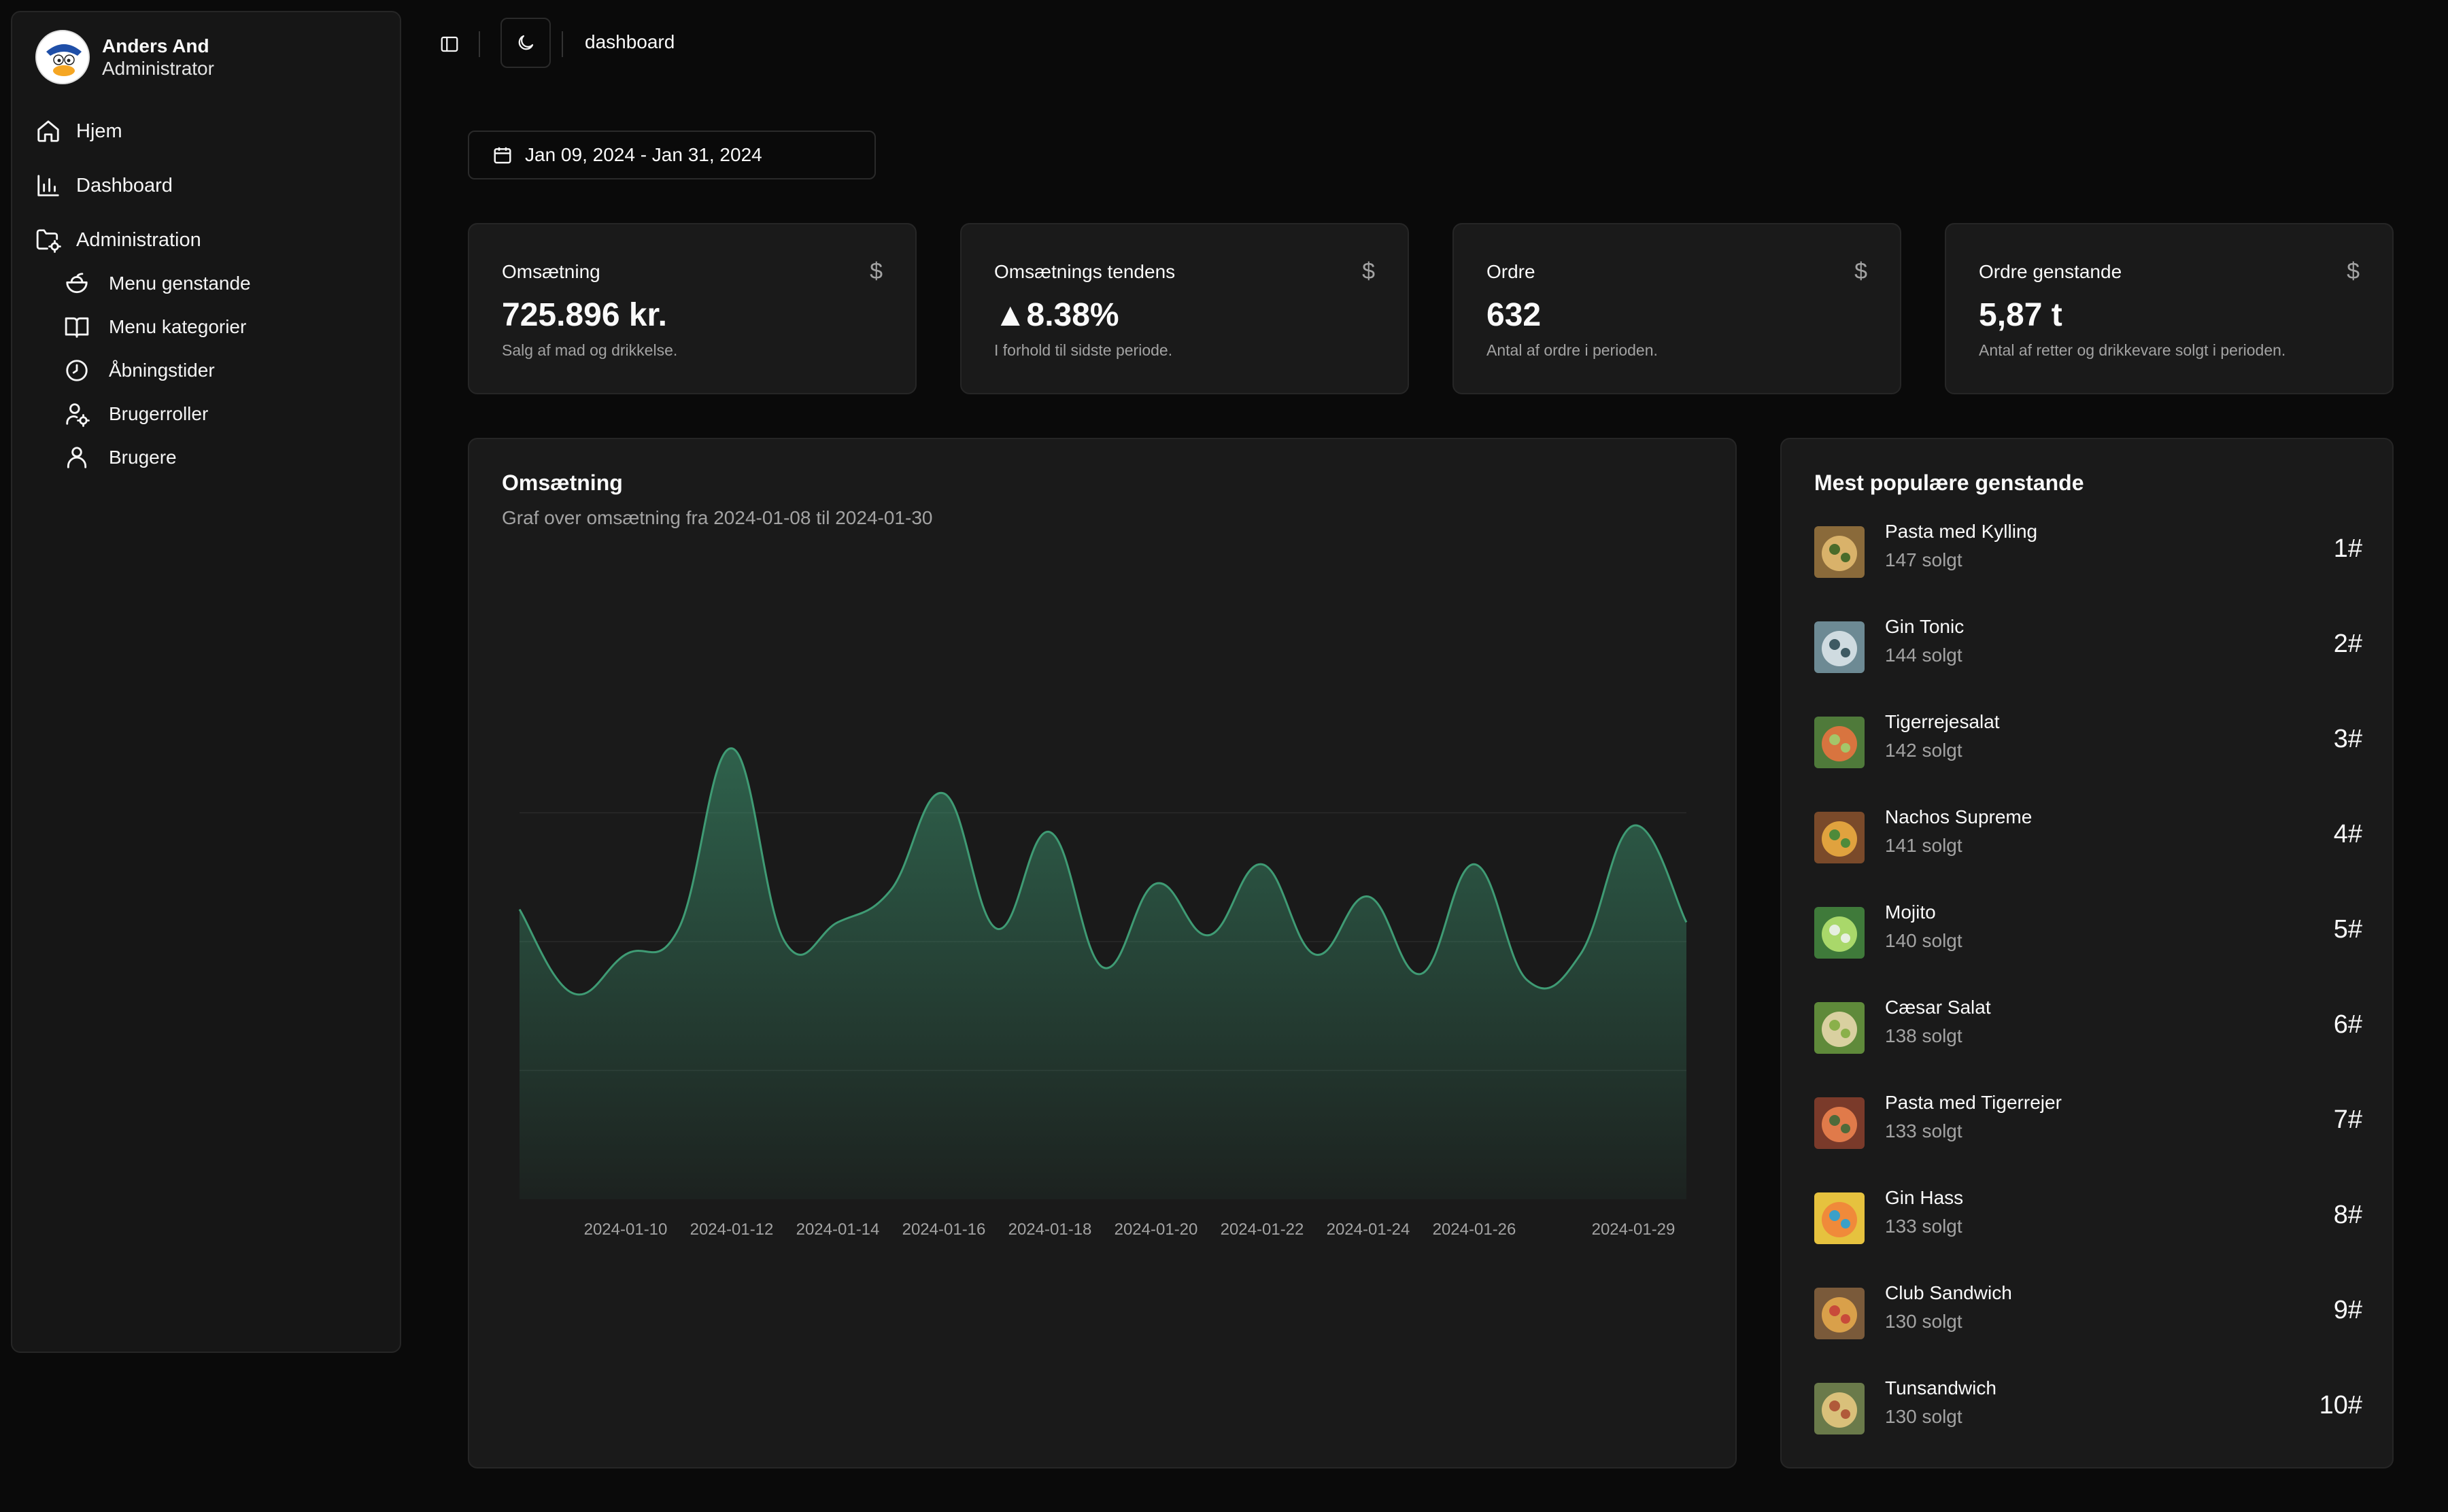 The width and height of the screenshot is (2448, 1512). Describe the element at coordinates (143, 457) in the screenshot. I see `sidebar-item-label: Brugere` at that location.